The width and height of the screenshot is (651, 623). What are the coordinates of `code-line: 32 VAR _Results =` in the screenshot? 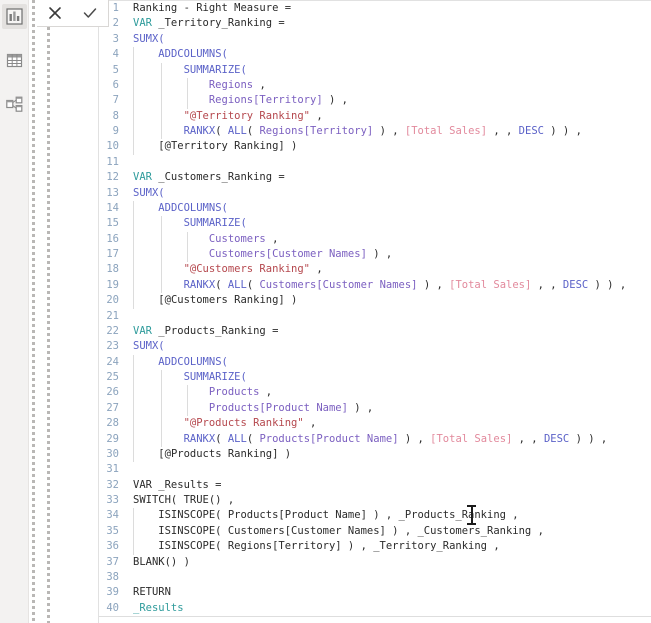 It's located at (375, 485).